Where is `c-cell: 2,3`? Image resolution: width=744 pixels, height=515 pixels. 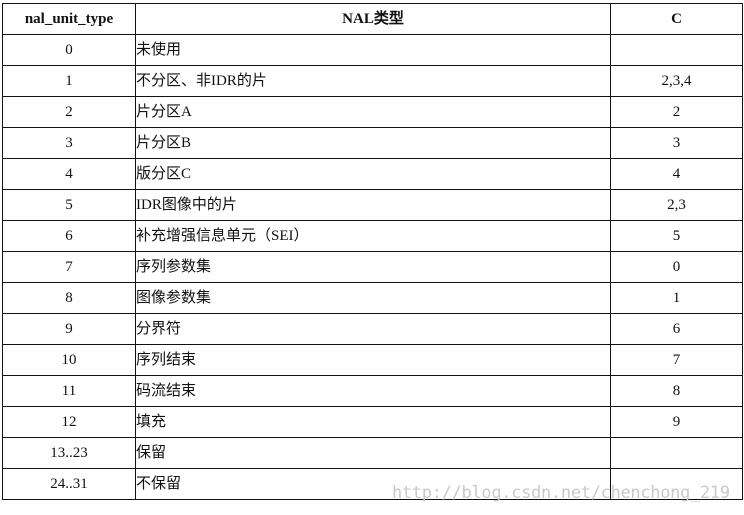 c-cell: 2,3 is located at coordinates (676, 205).